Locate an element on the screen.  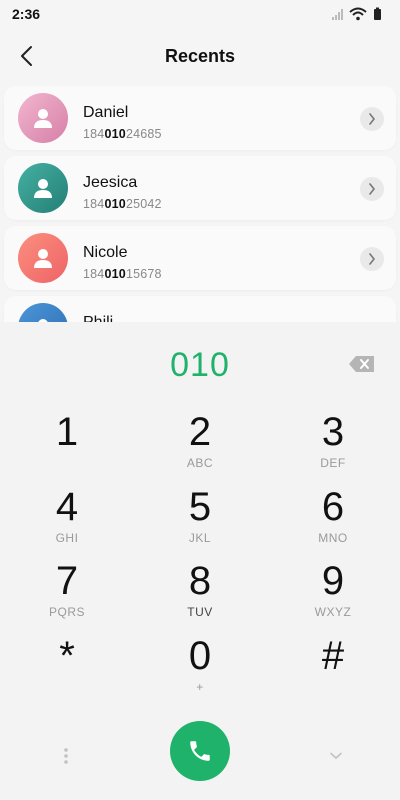
contact-number: 18401024685 is located at coordinates (122, 134).